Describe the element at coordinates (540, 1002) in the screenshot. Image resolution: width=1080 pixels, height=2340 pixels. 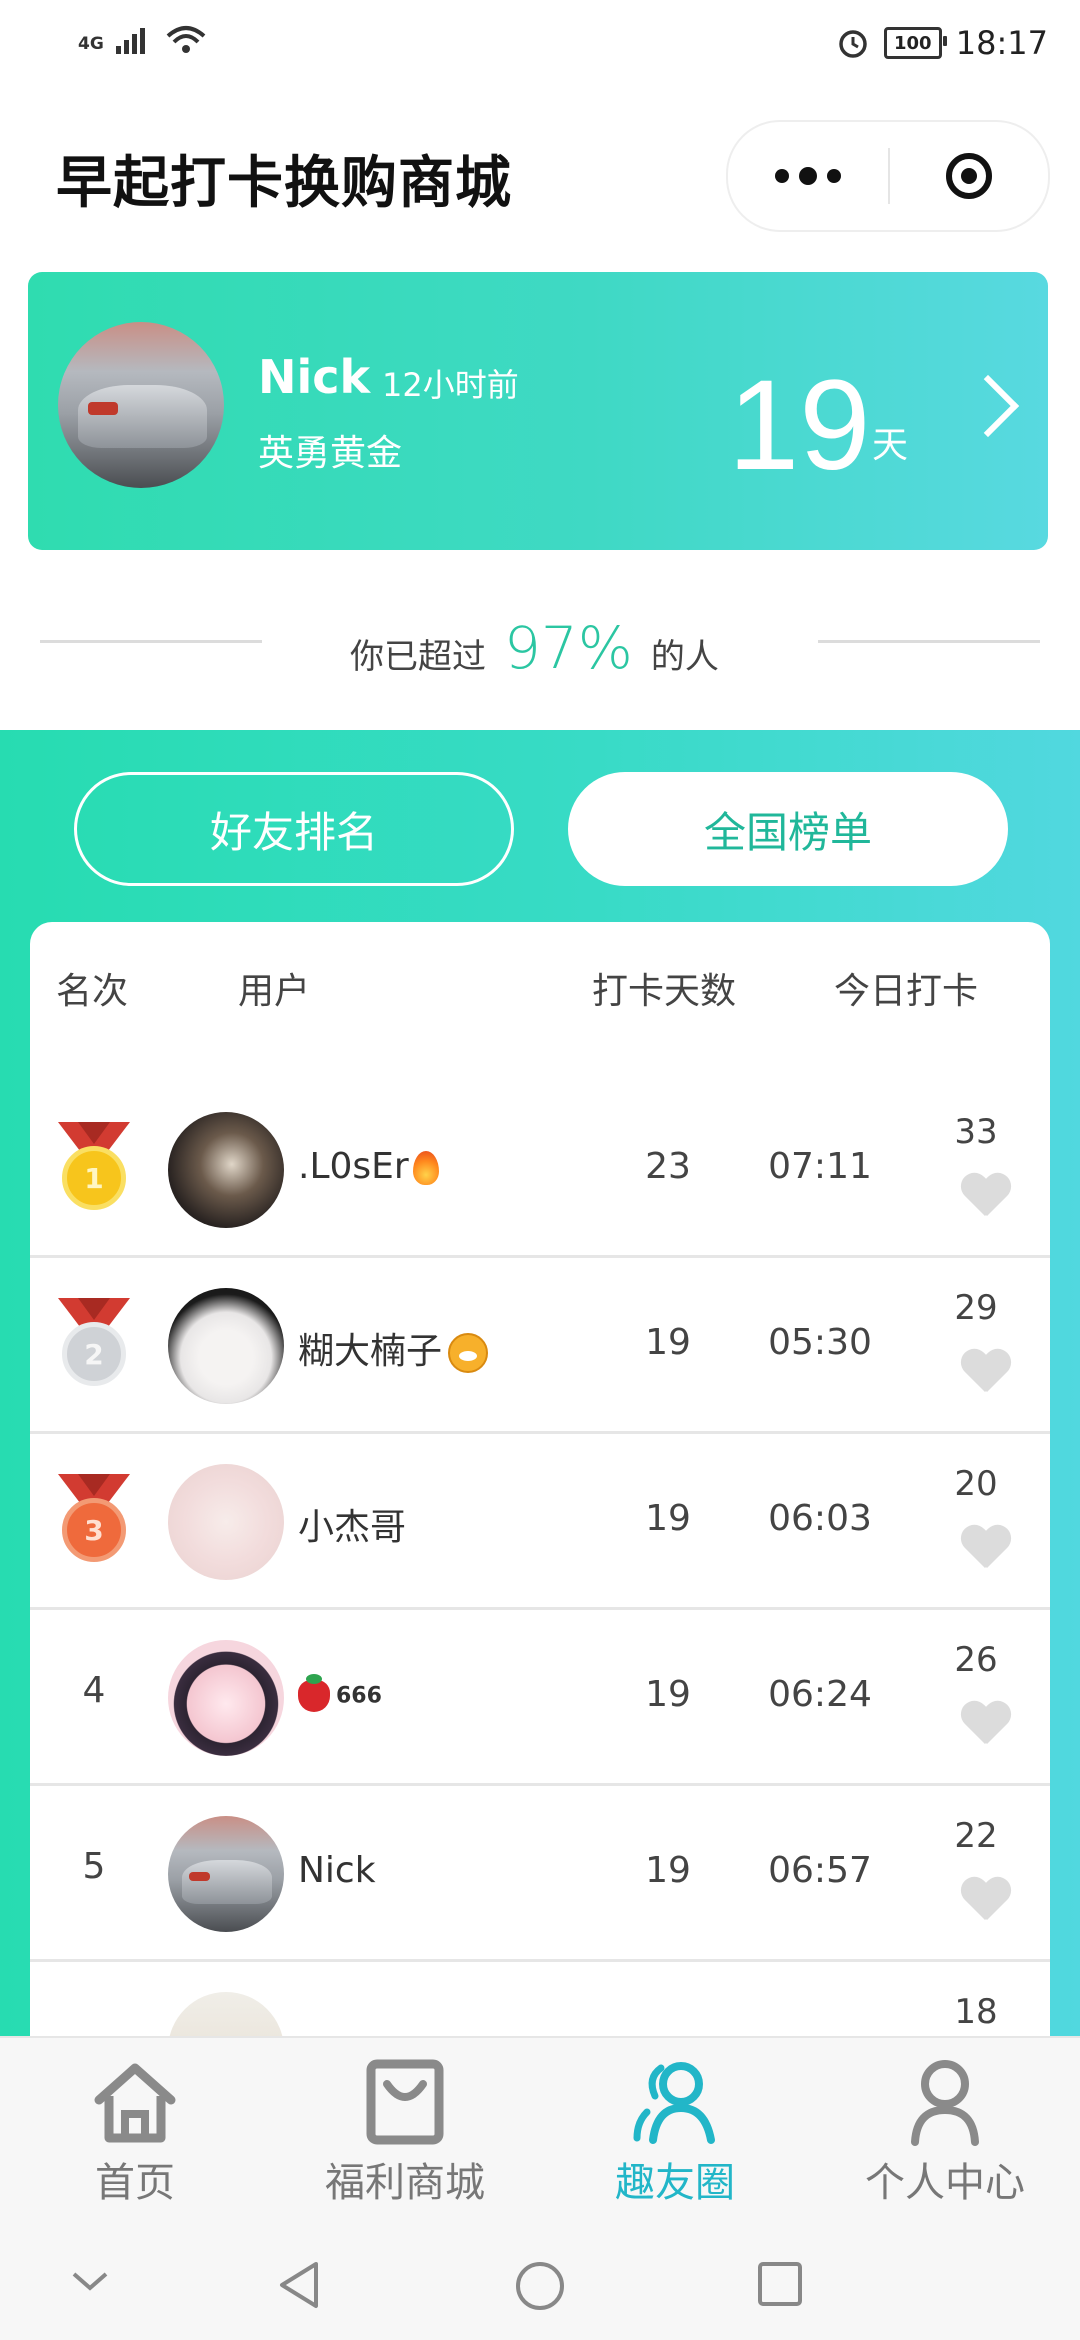
I see `table-header: 名次 用户 打卡天数 今日打卡` at that location.